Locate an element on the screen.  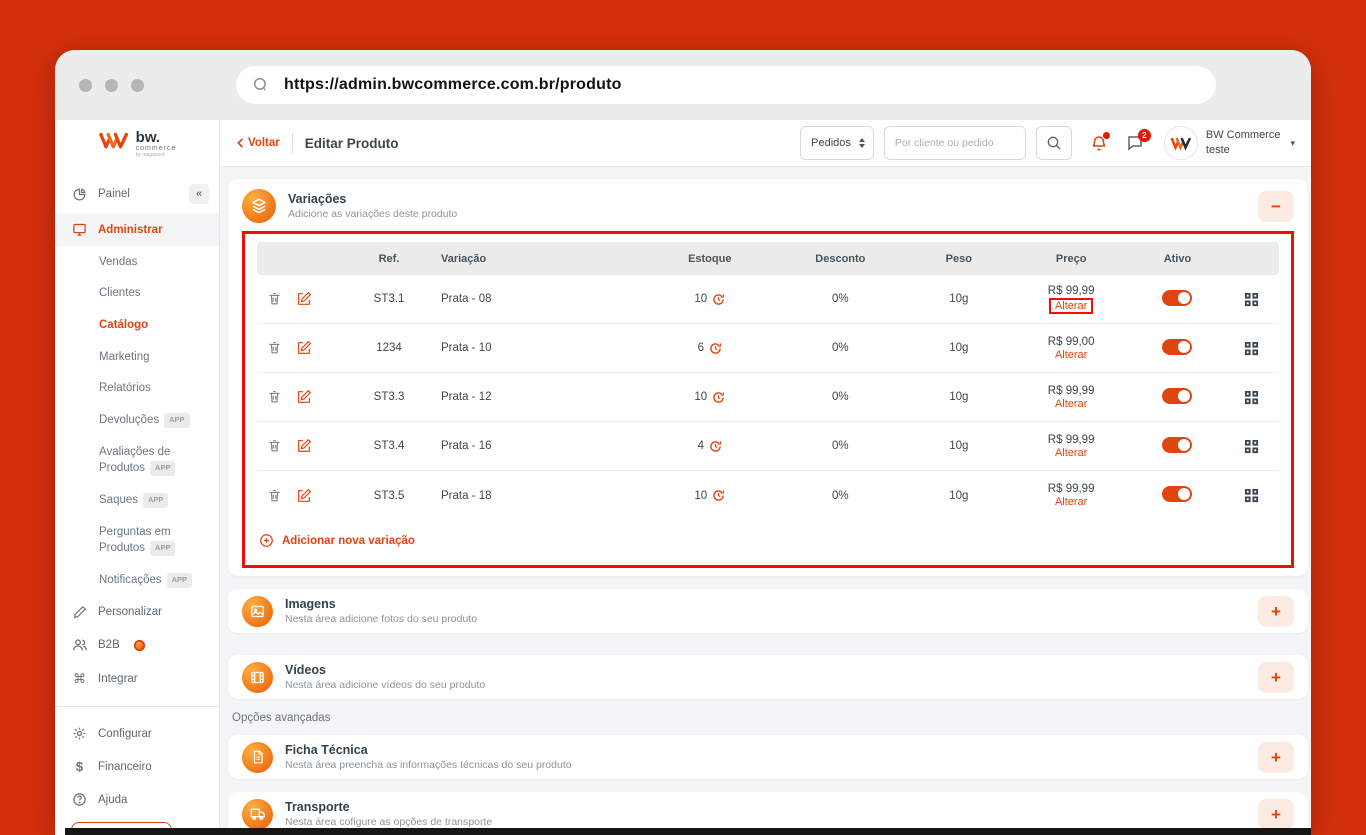
minimize-window-button is located at coordinates (111, 85).